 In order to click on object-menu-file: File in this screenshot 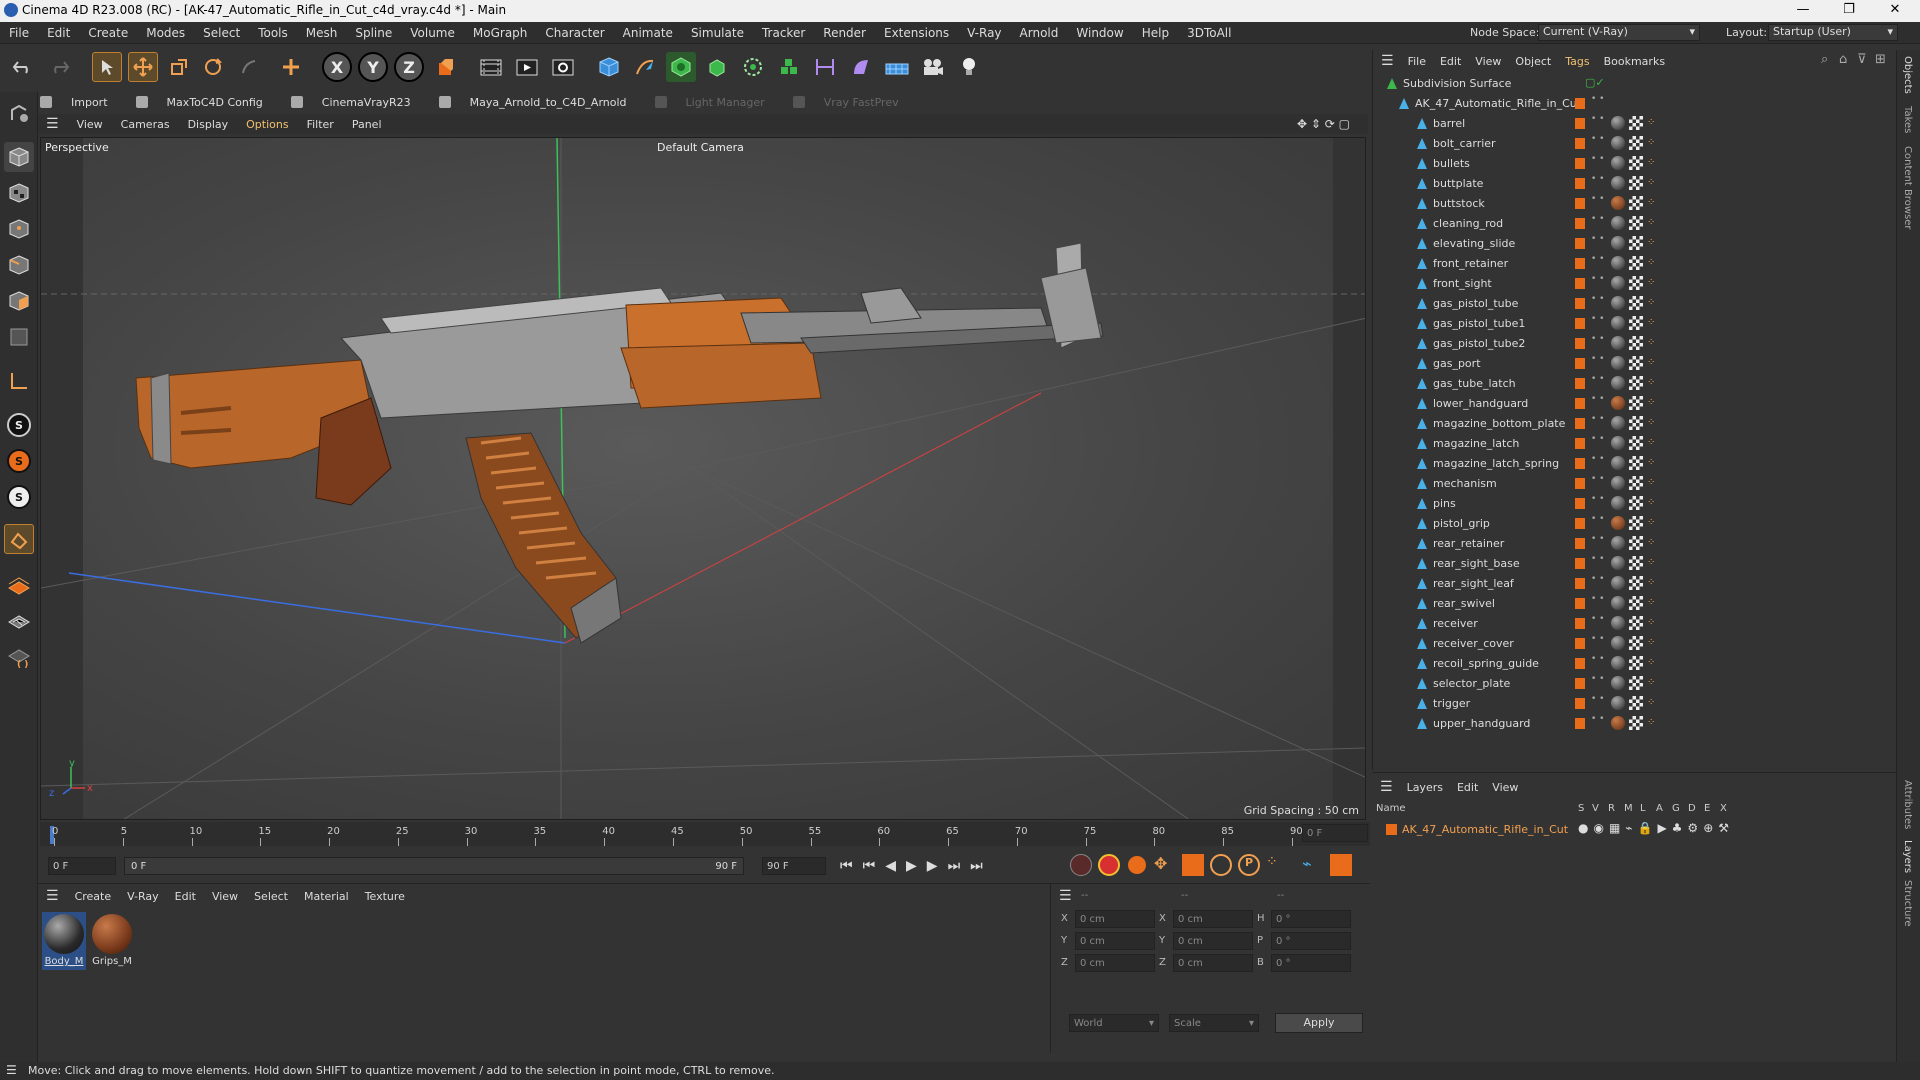, I will do `click(1417, 61)`.